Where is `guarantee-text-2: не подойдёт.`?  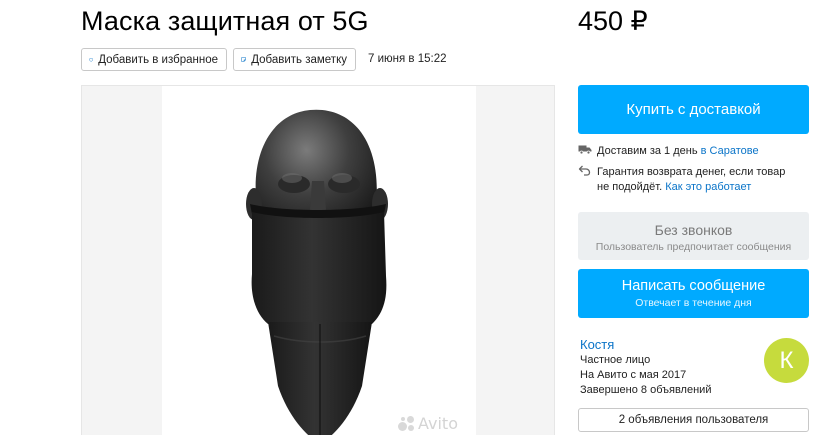
guarantee-text-2: не подойдёт. is located at coordinates (630, 187).